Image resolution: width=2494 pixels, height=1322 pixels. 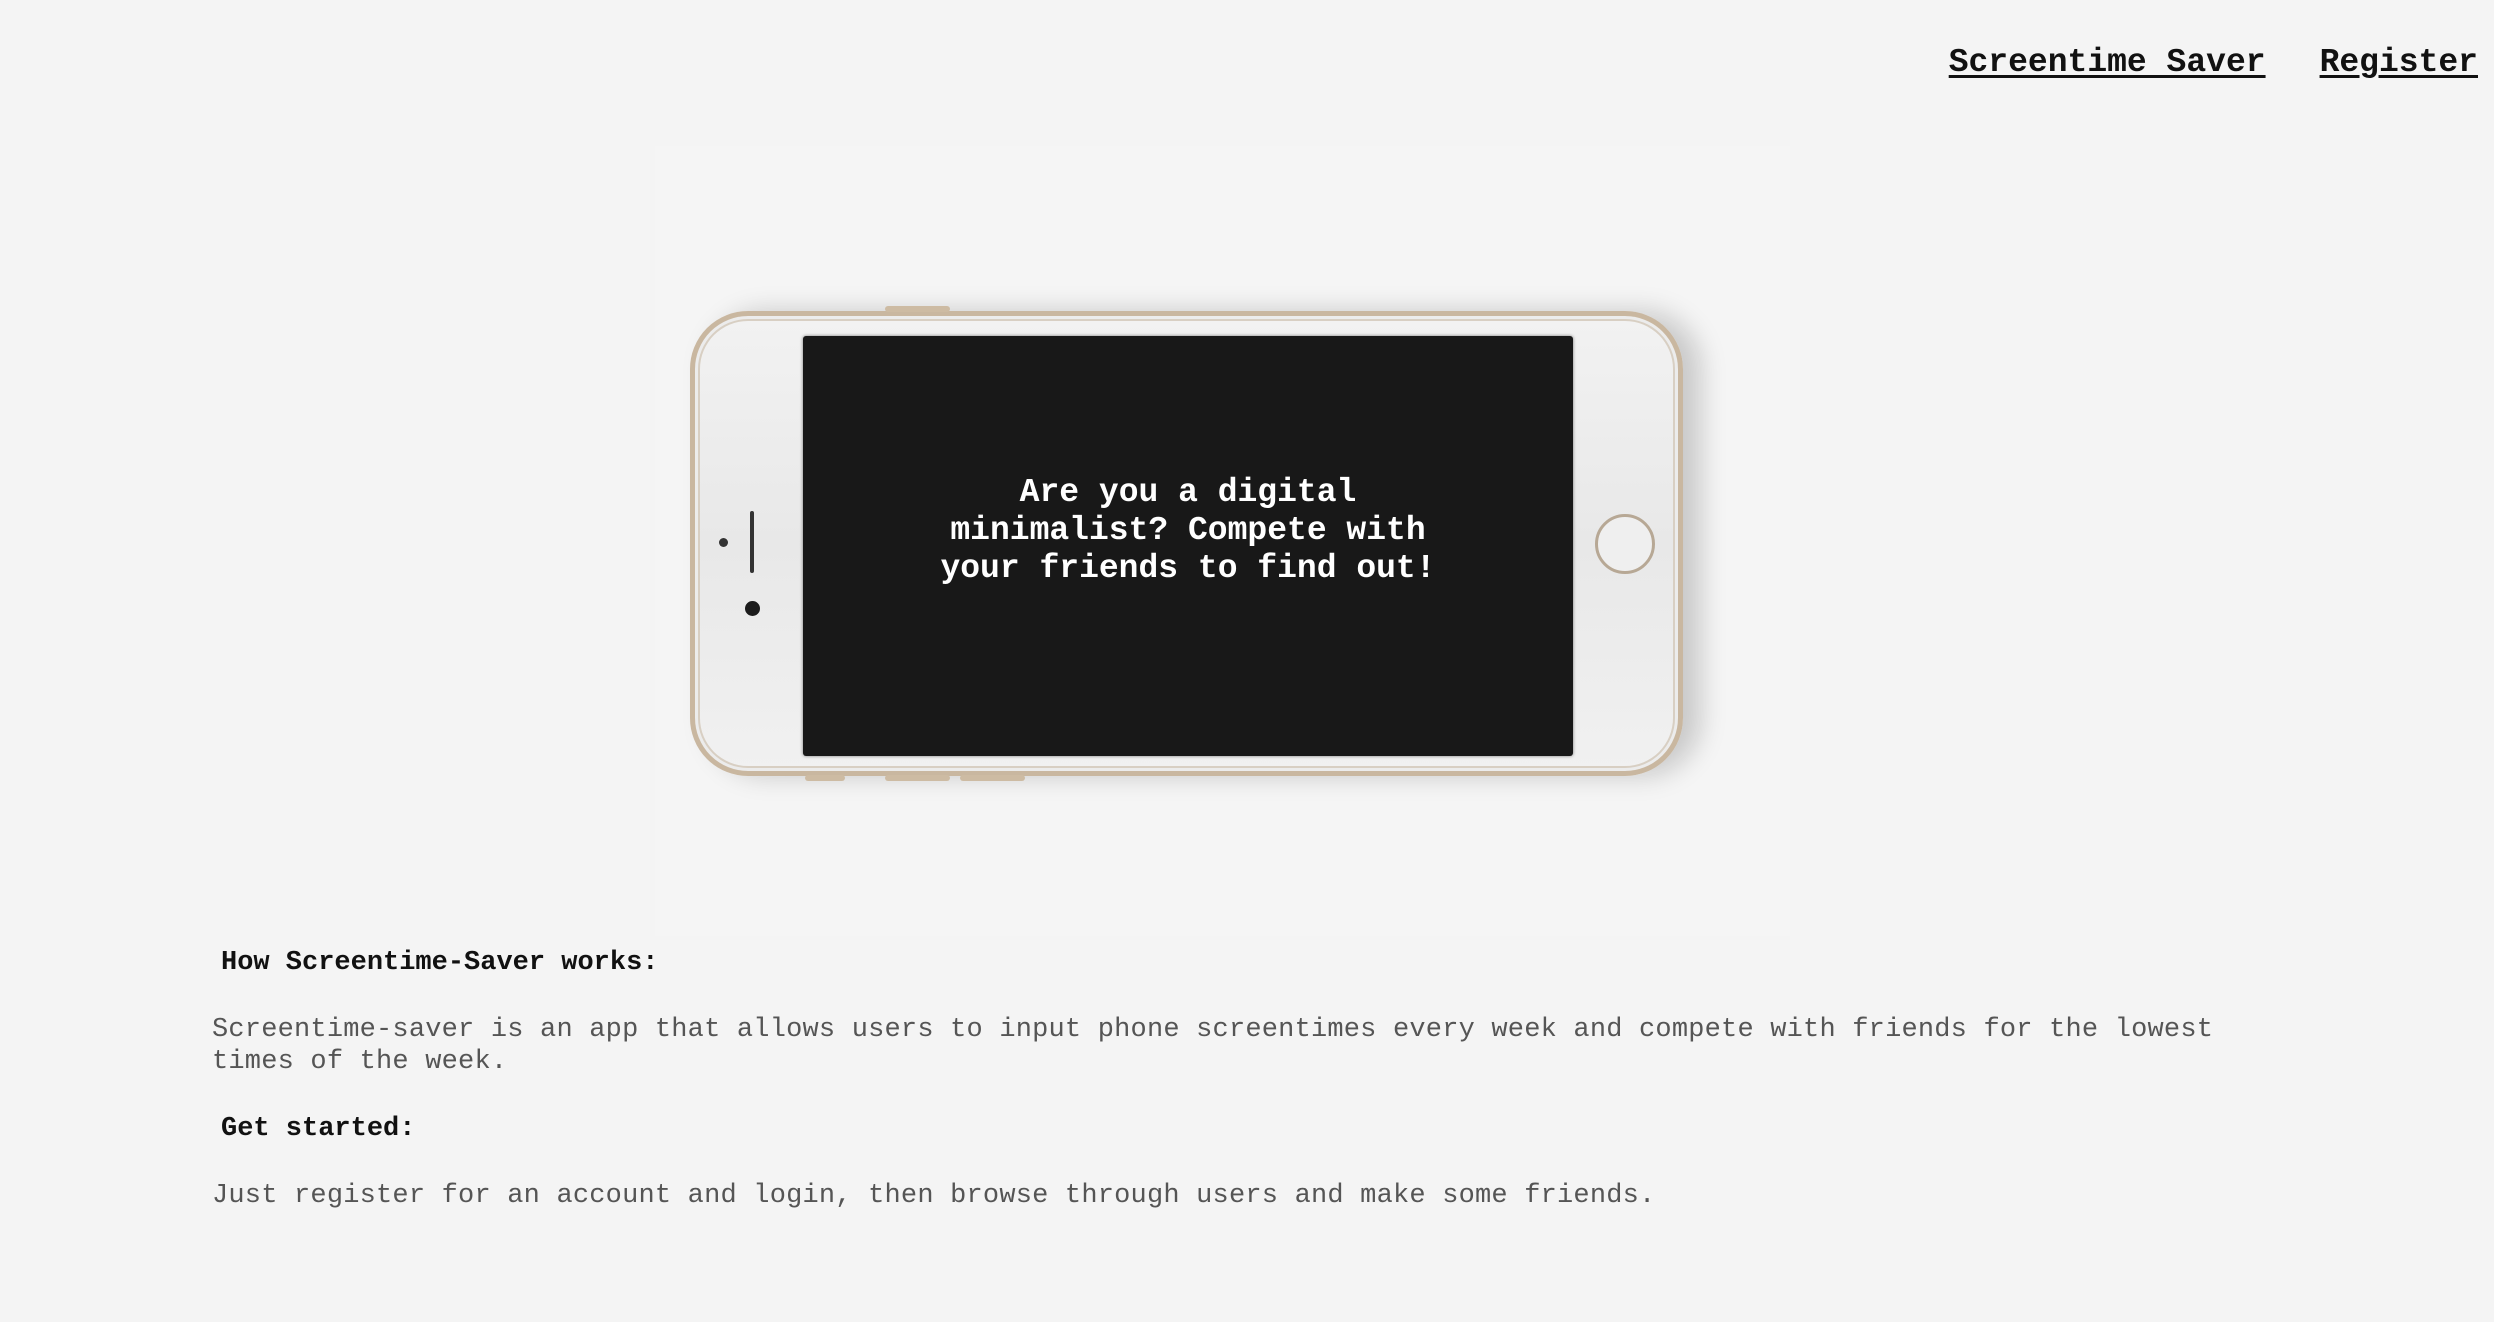 I want to click on phone-top-button, so click(x=917, y=309).